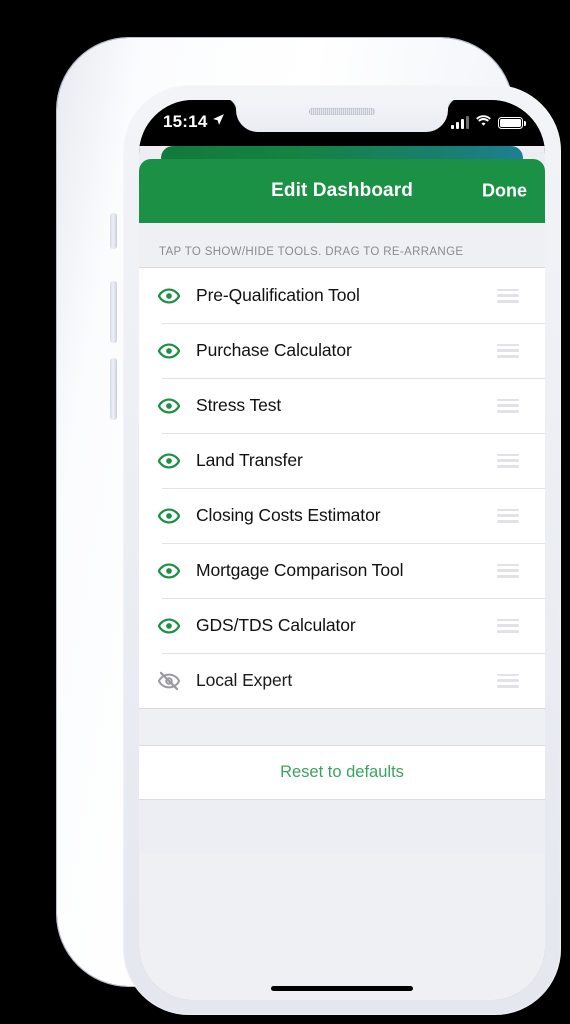 The image size is (570, 1024). I want to click on cellular-bars-icon, so click(460, 122).